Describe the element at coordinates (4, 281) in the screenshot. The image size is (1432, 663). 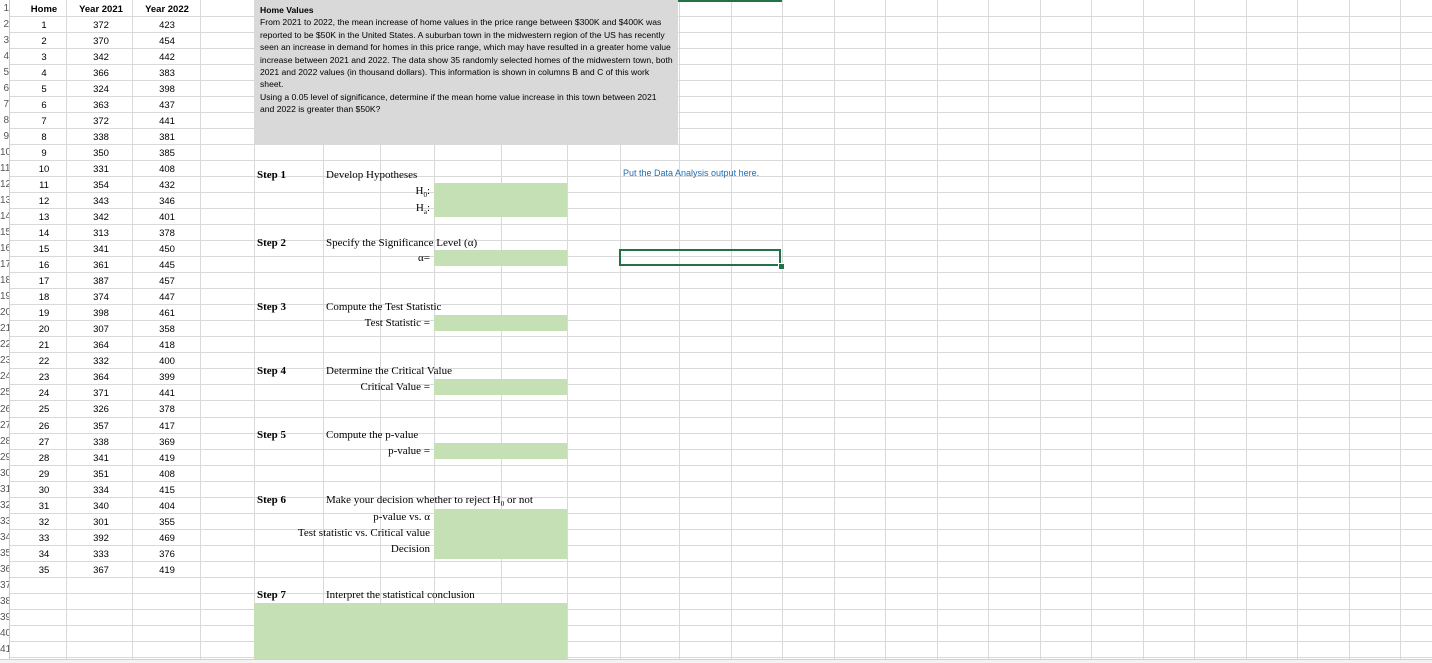
I see `row-header: 18` at that location.